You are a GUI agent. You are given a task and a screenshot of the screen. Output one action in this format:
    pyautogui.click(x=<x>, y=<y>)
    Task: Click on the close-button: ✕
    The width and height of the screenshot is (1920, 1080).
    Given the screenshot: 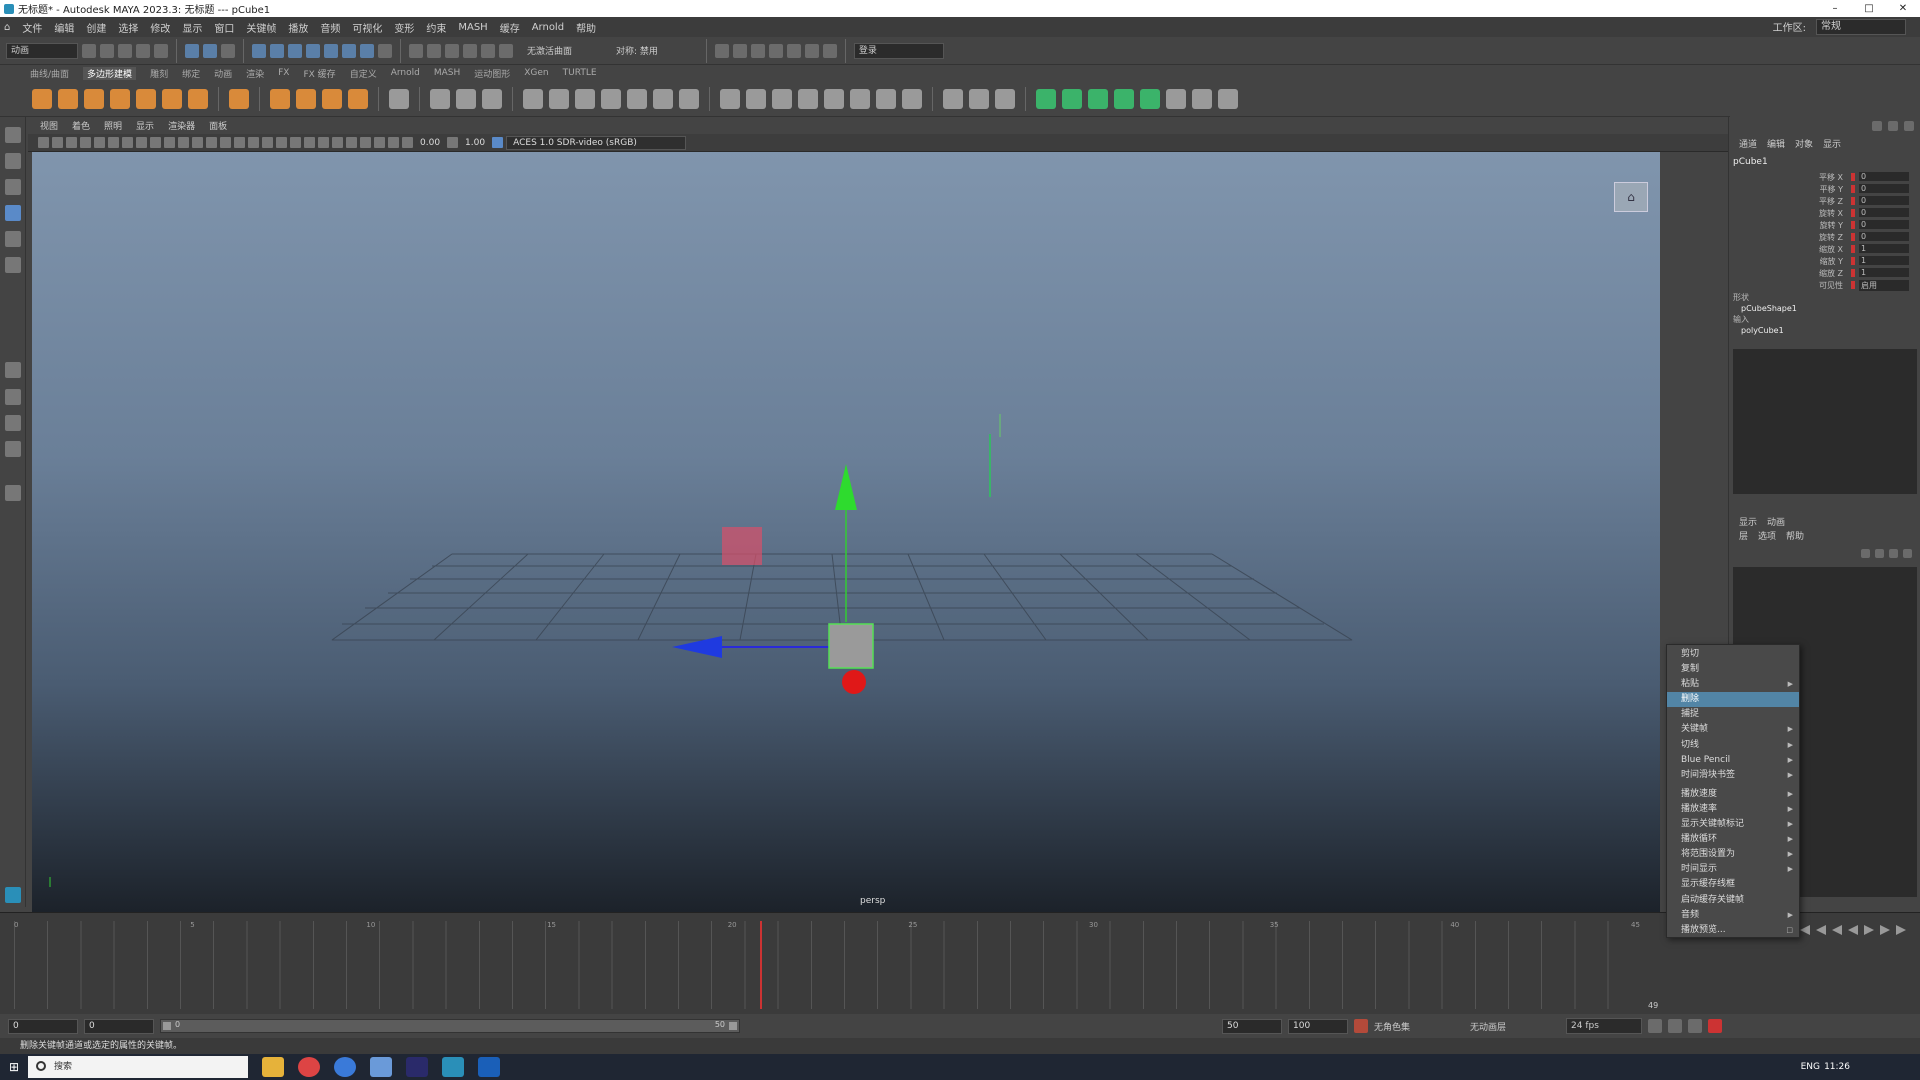 What is the action you would take?
    pyautogui.click(x=1903, y=8)
    